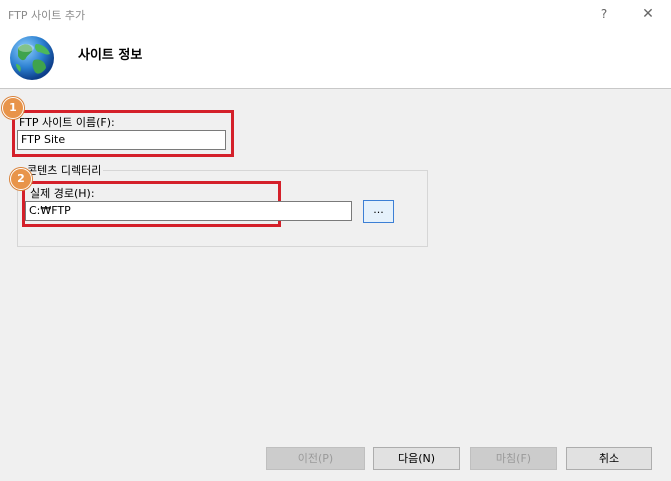 This screenshot has width=671, height=481. Describe the element at coordinates (67, 122) in the screenshot. I see `site-name-label: FTP 사이트 이름(F):` at that location.